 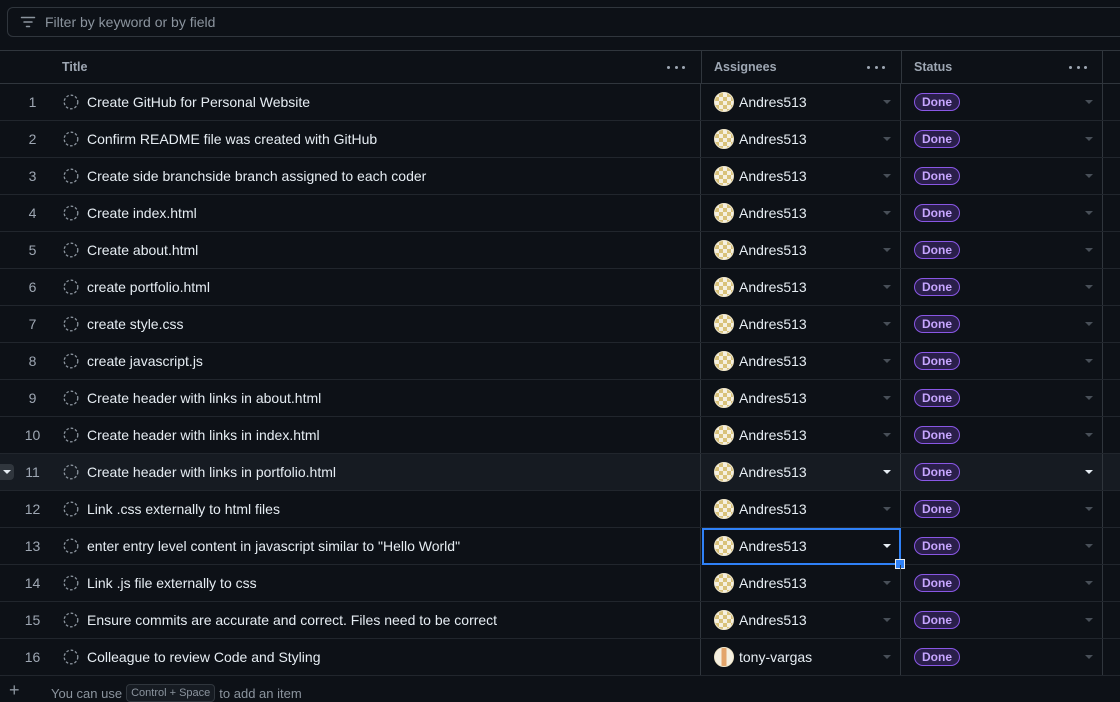 What do you see at coordinates (24, 620) in the screenshot?
I see `row-number: 15` at bounding box center [24, 620].